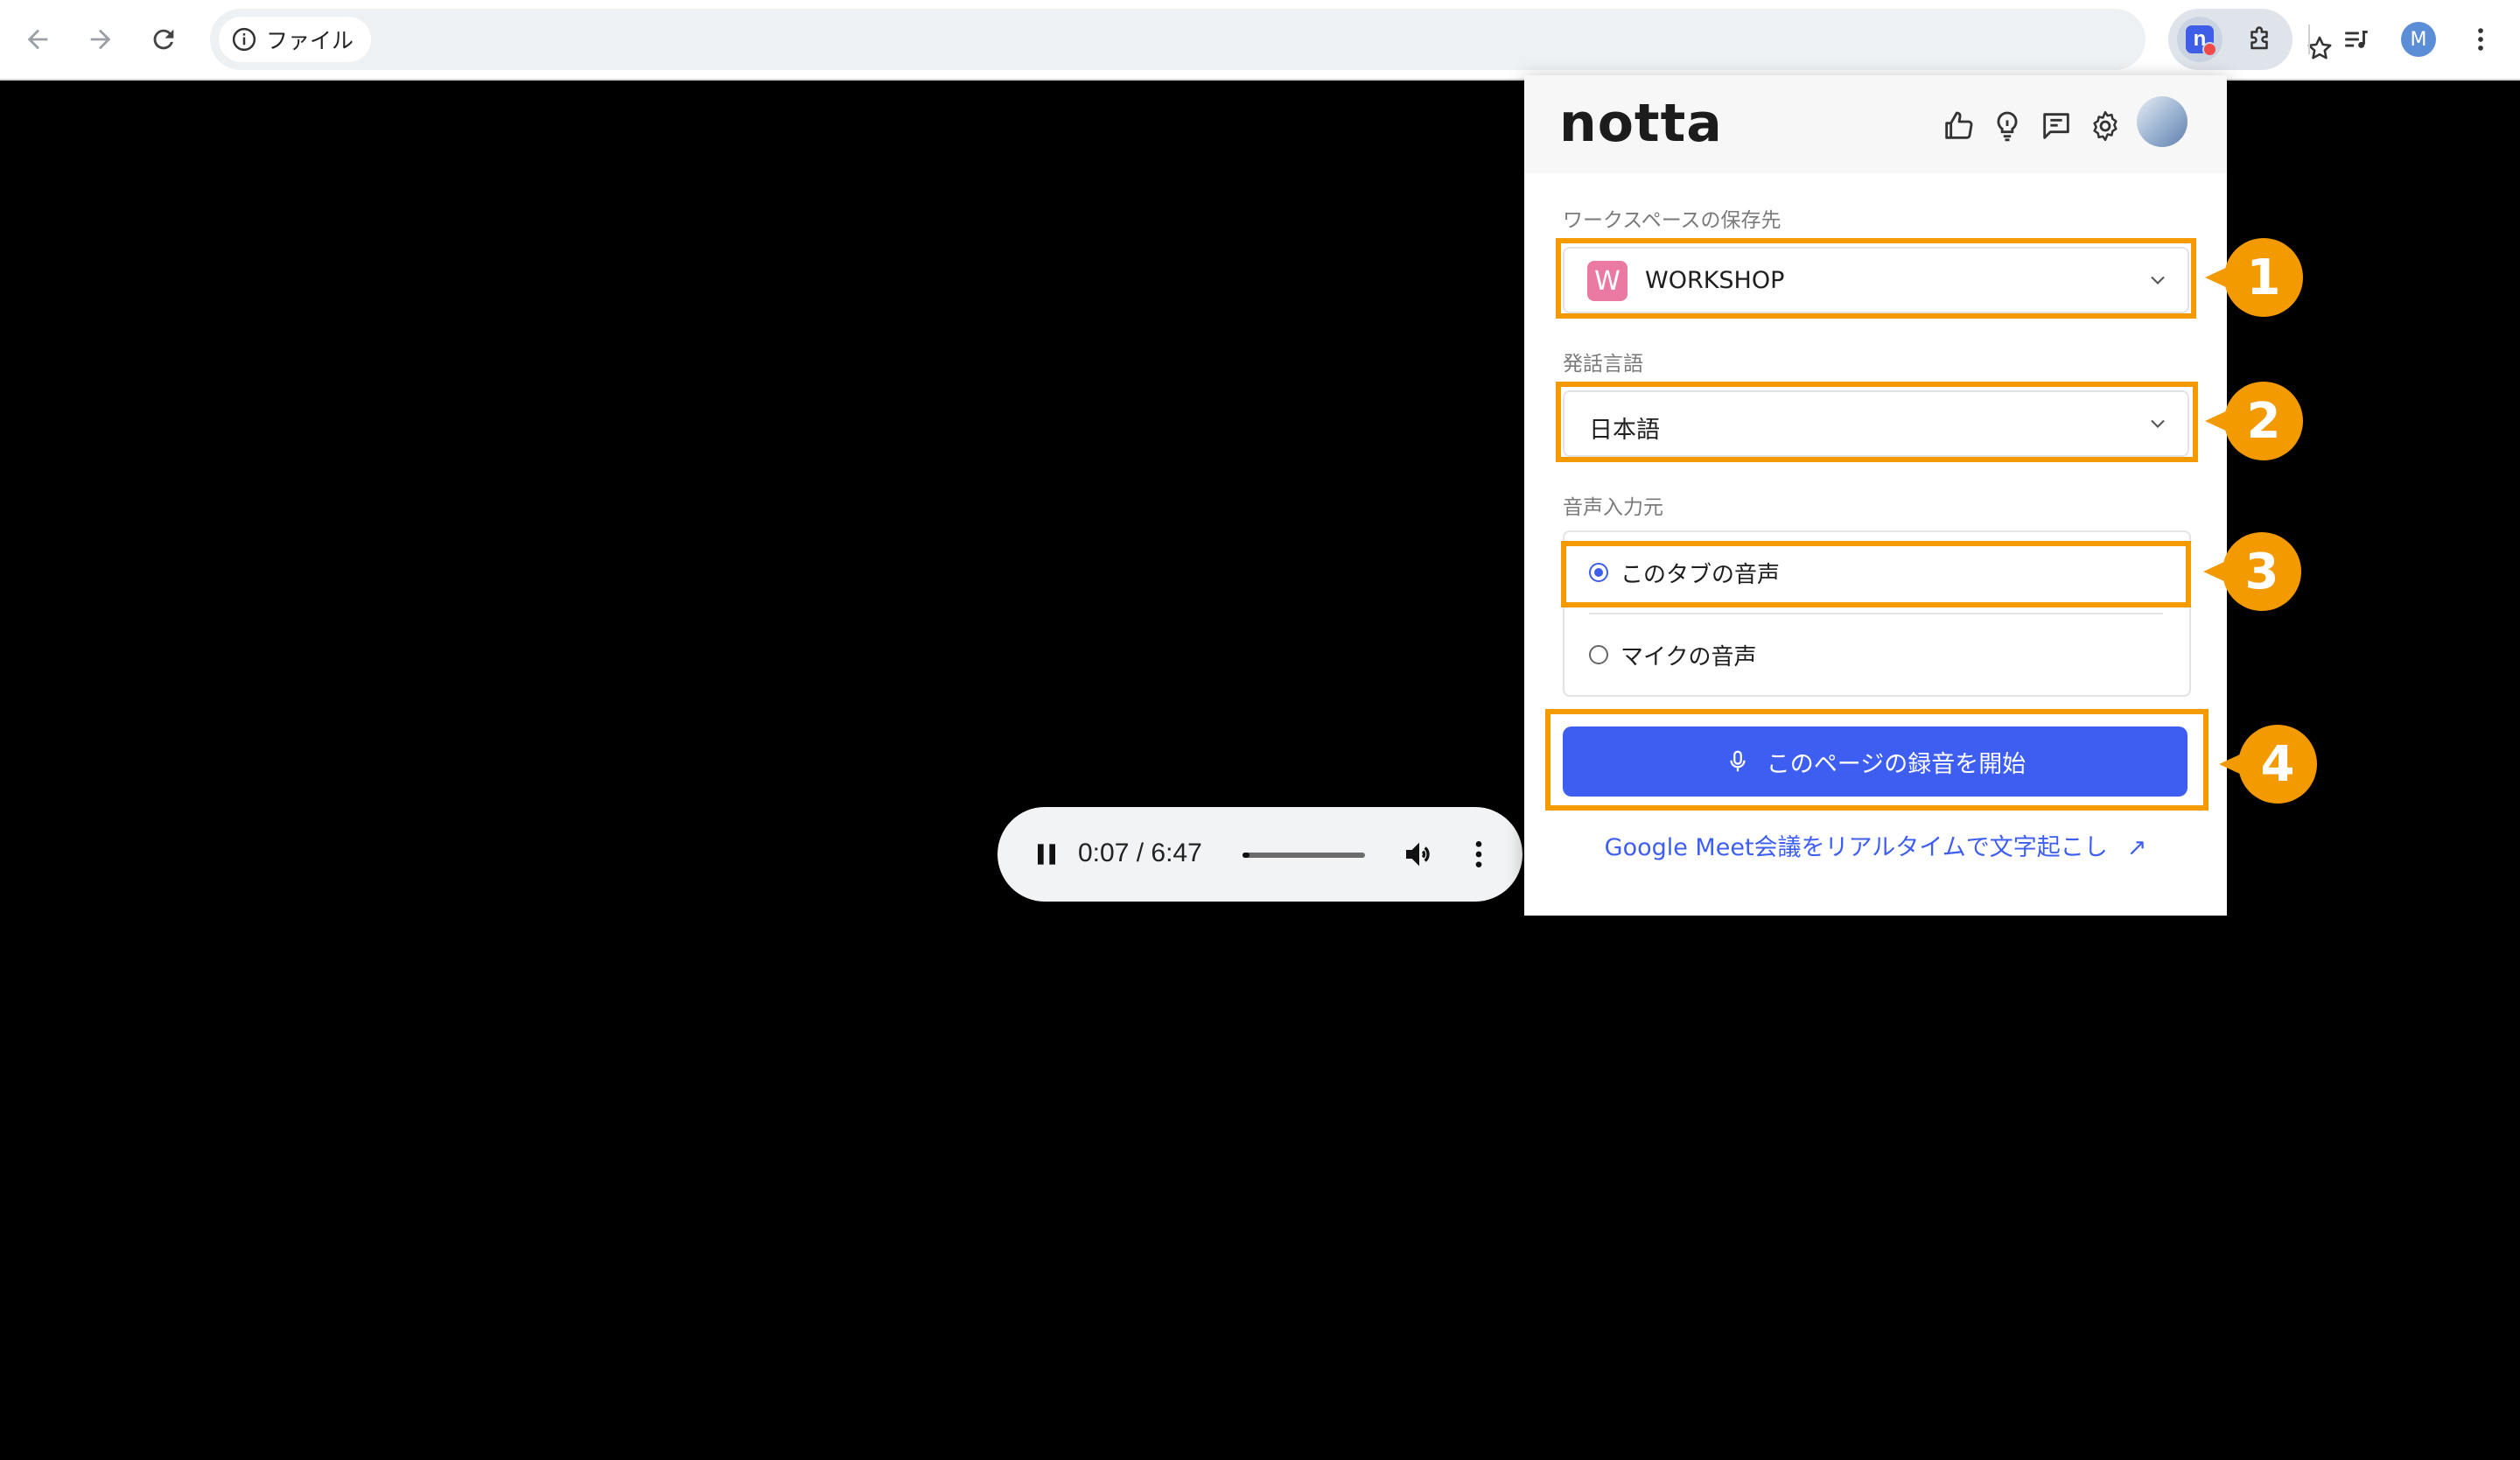 The height and width of the screenshot is (1460, 2520). I want to click on profile-avatar: M, so click(2418, 39).